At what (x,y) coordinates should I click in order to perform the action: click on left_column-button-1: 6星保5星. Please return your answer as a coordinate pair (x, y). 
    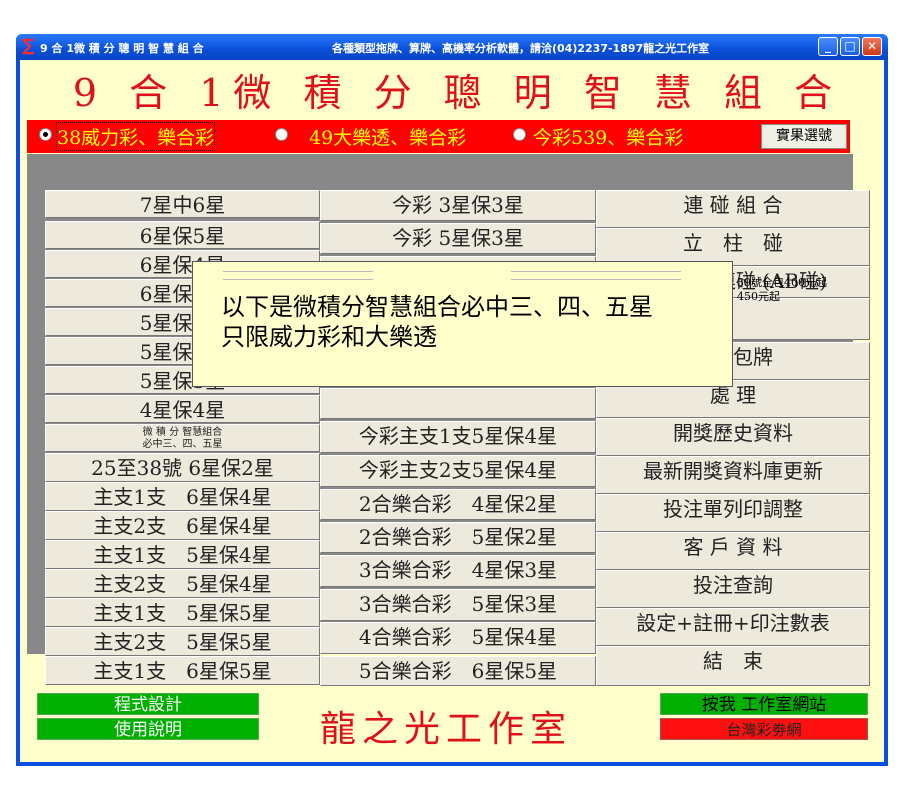
    Looking at the image, I should click on (182, 235).